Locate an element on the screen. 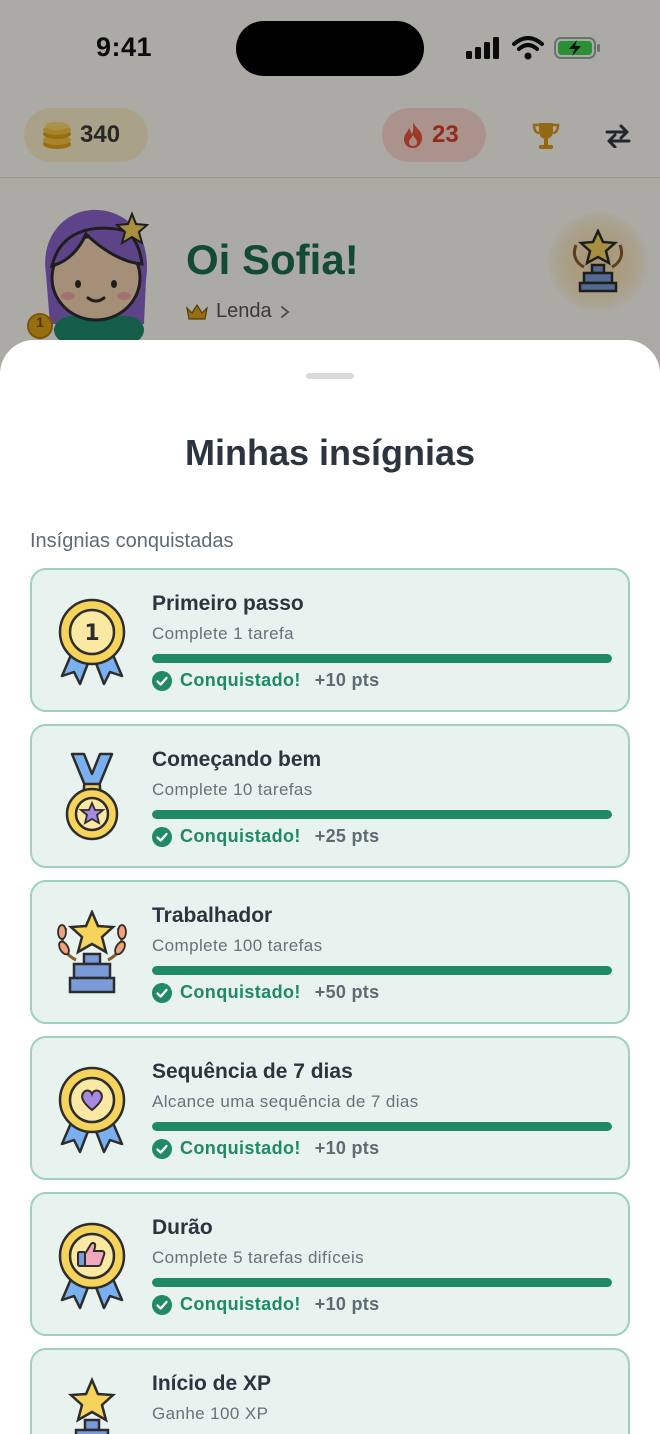 The image size is (660, 1434). badge-description: Ganhe 100 XP is located at coordinates (210, 1413).